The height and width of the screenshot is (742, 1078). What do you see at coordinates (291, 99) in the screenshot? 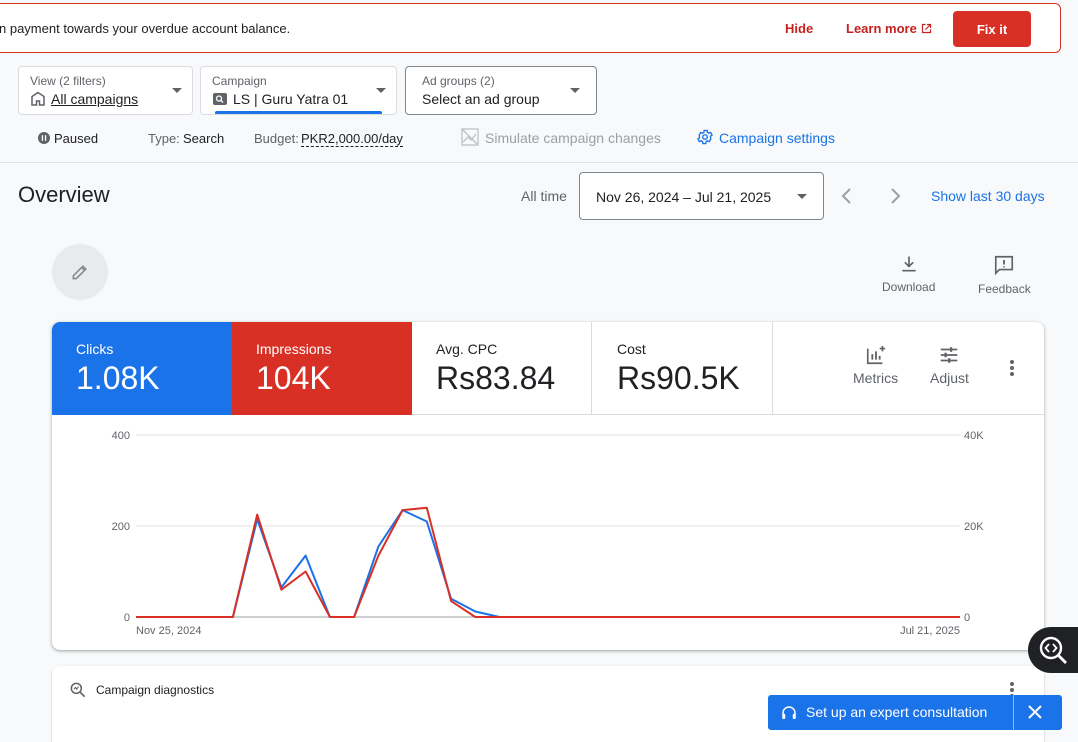
I see `campaign-value: LS | Guru Yatra 01` at bounding box center [291, 99].